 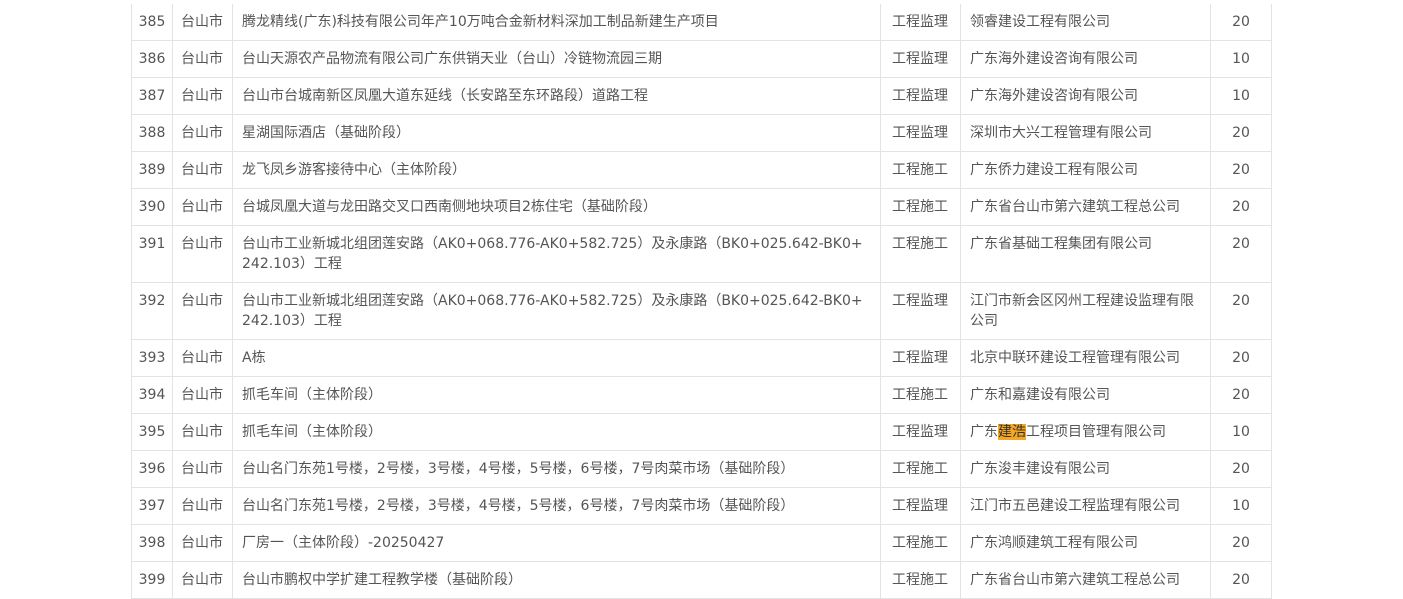 I want to click on project-cell: 台山市台城南新区凤凰大道东延线（长安路至东环路段）道路工程, so click(x=556, y=96).